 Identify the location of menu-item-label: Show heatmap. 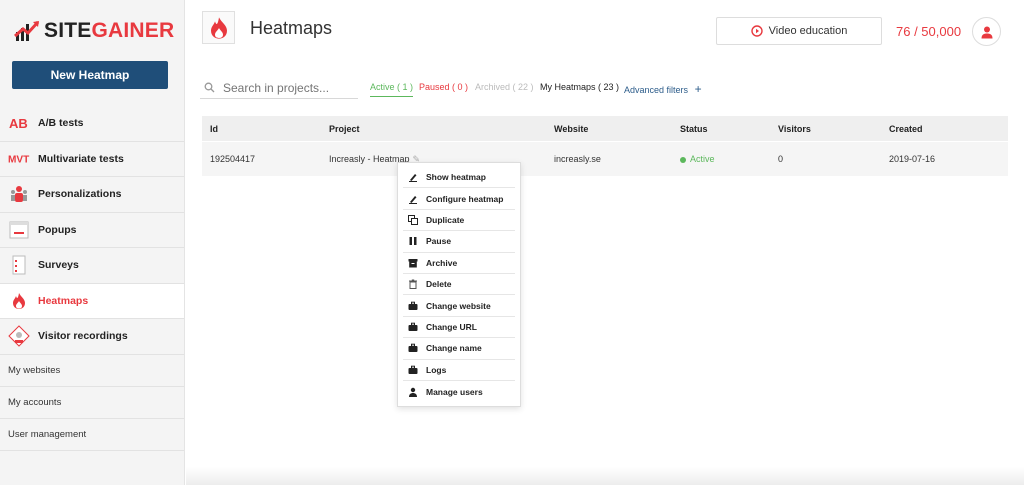
(456, 177).